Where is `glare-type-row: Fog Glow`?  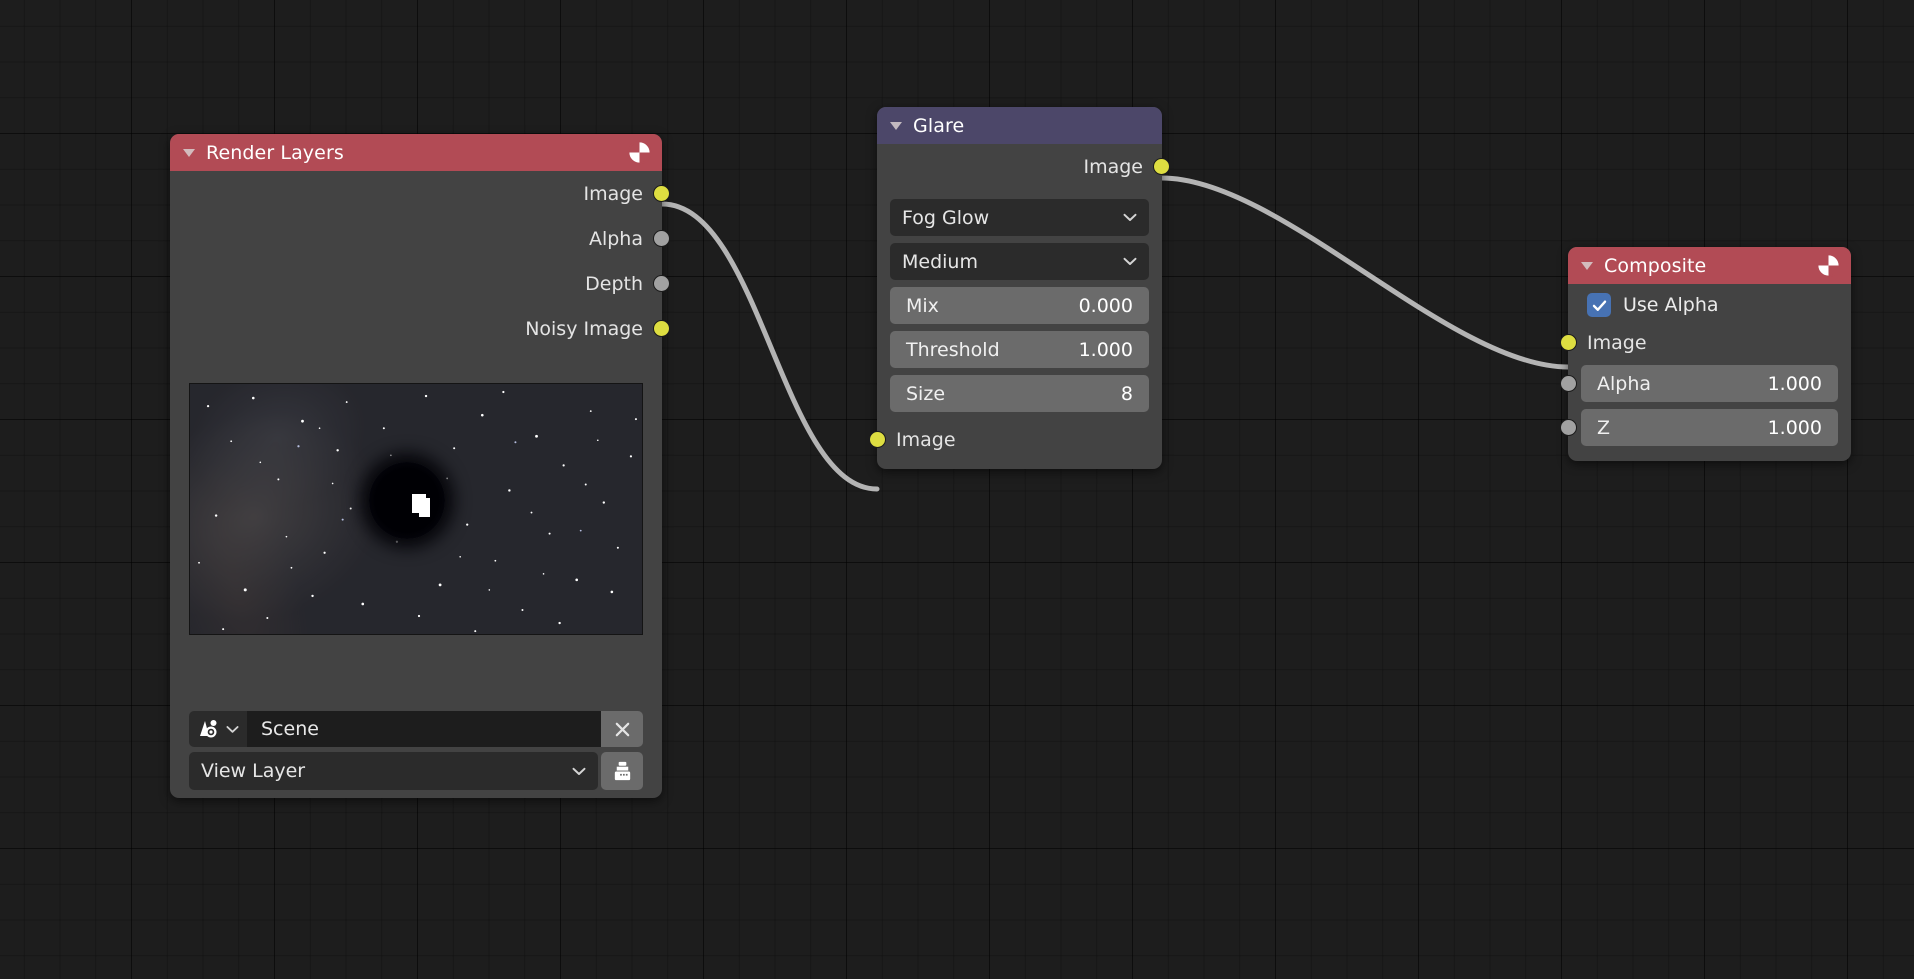 glare-type-row: Fog Glow is located at coordinates (1019, 217).